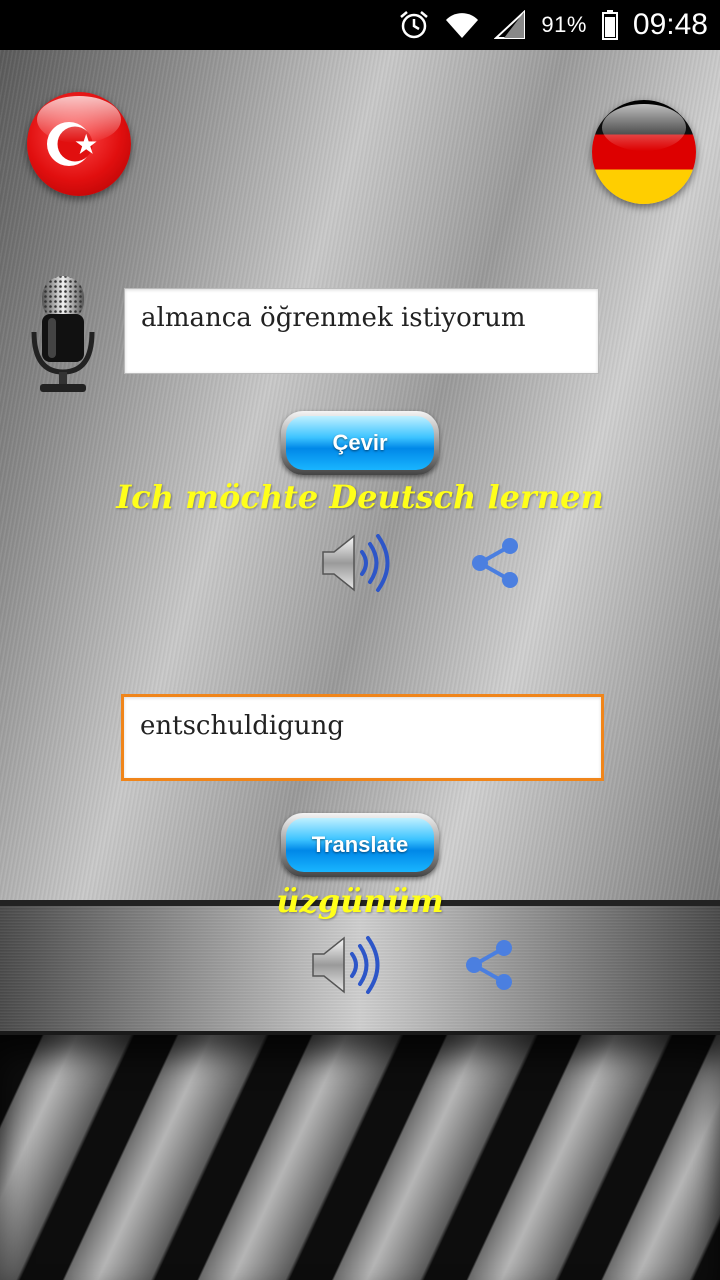 The width and height of the screenshot is (720, 1280). Describe the element at coordinates (564, 24) in the screenshot. I see `battery-percent: 91%` at that location.